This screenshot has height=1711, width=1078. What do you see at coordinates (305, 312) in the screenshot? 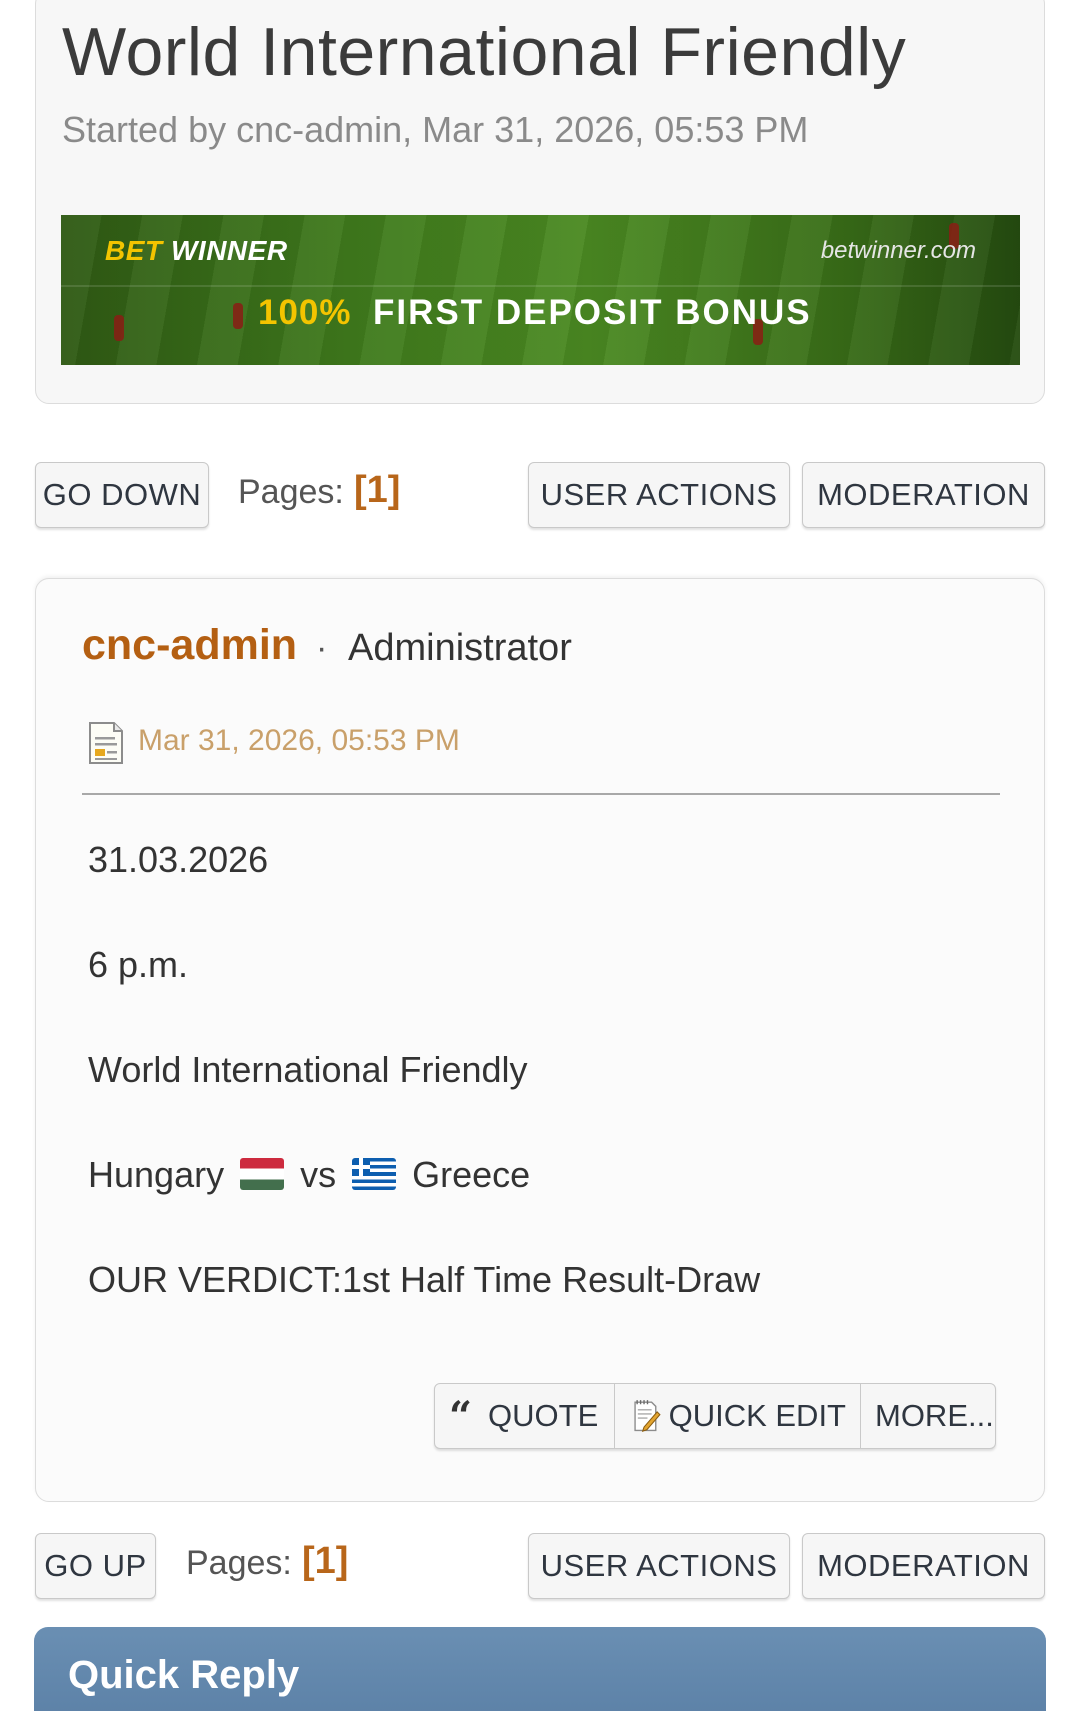
I see `banner-bonus-percent: 100%` at bounding box center [305, 312].